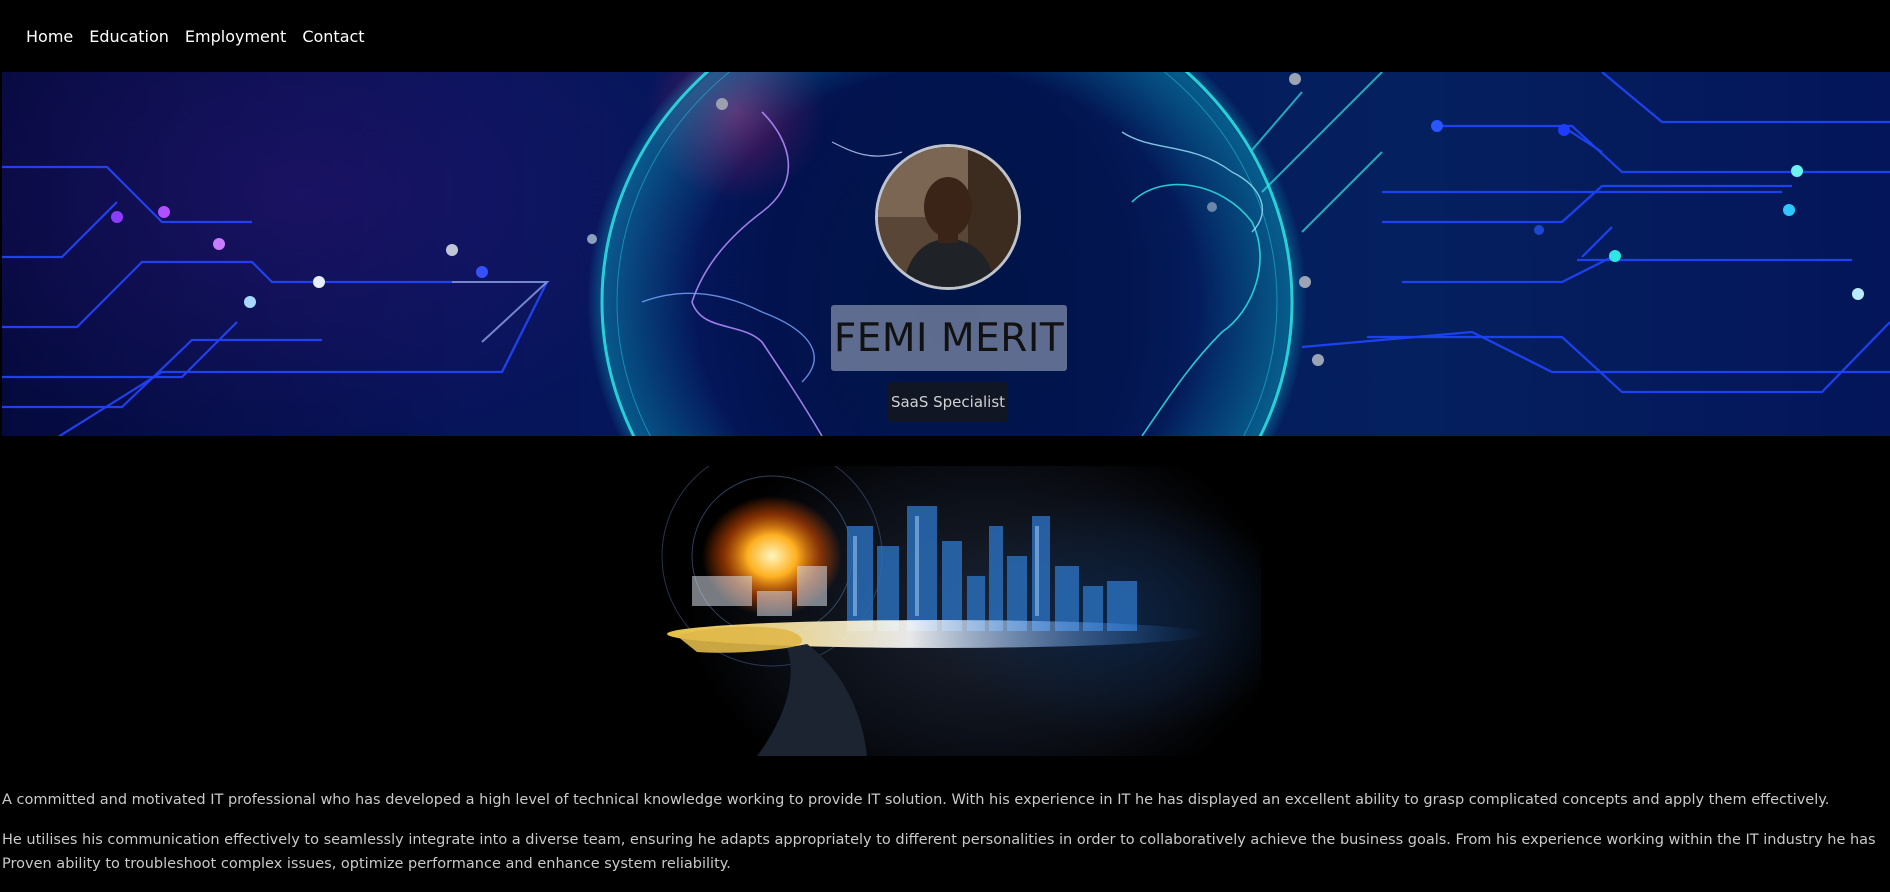 The image size is (1890, 892). What do you see at coordinates (235, 36) in the screenshot?
I see `nav-employment-link: Employment` at bounding box center [235, 36].